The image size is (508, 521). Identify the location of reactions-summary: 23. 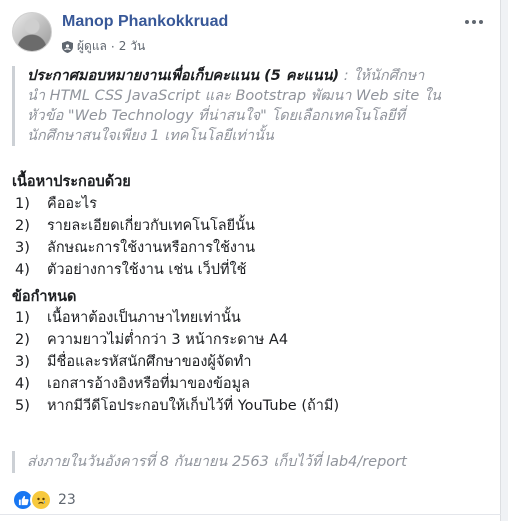
(44, 500).